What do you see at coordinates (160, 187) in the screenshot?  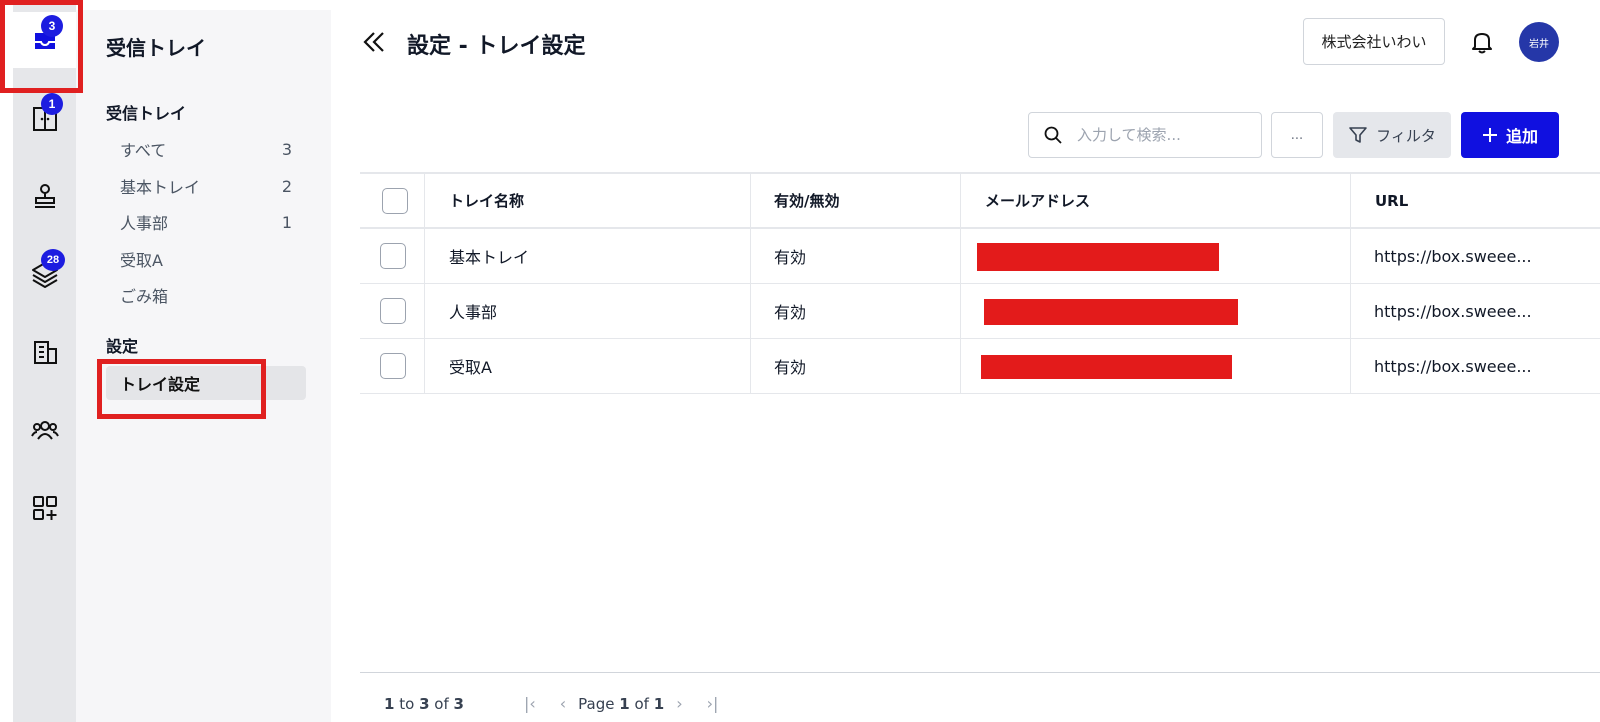 I see `sidebar-item-label: 基本トレイ` at bounding box center [160, 187].